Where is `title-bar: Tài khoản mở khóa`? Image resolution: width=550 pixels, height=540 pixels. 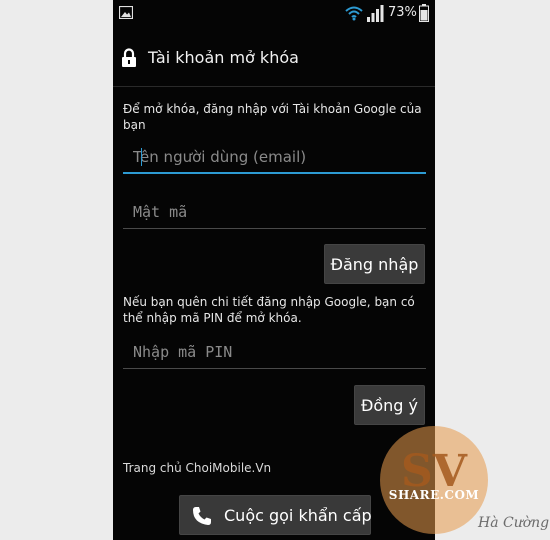 title-bar: Tài khoản mở khóa is located at coordinates (274, 59).